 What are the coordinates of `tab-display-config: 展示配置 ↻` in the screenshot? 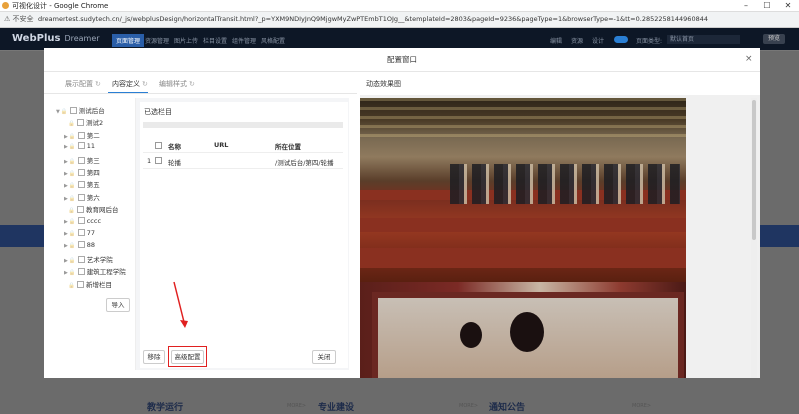 It's located at (83, 84).